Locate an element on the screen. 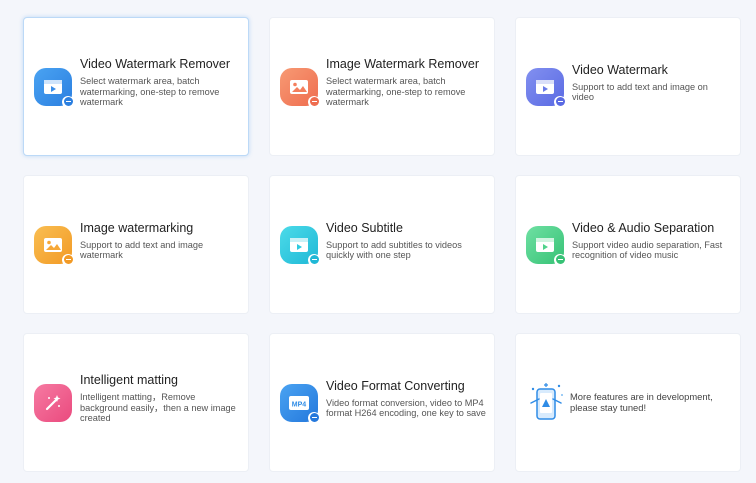  image-remove-icon is located at coordinates (300, 87).